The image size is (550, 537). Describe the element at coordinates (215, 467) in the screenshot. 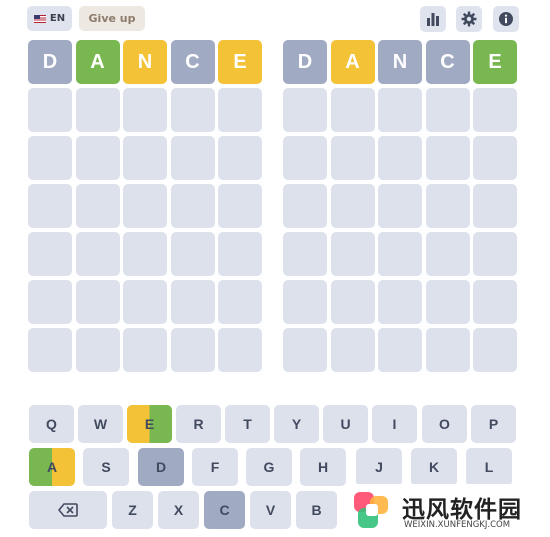

I see `key-f: F` at that location.